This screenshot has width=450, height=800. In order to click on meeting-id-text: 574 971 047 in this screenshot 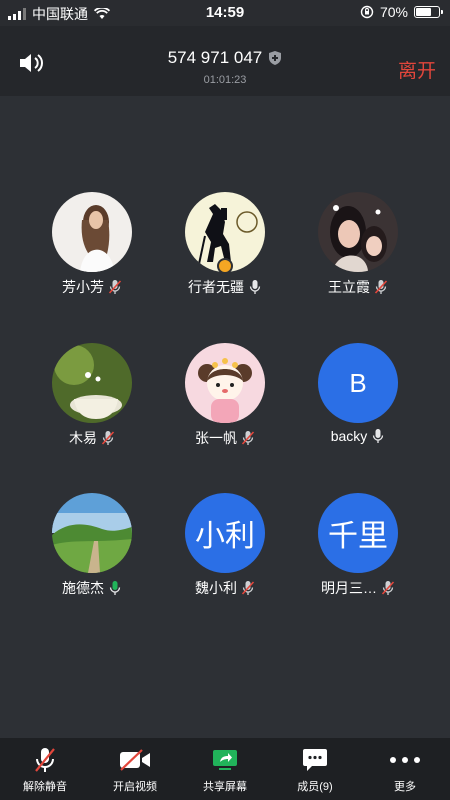, I will do `click(215, 57)`.